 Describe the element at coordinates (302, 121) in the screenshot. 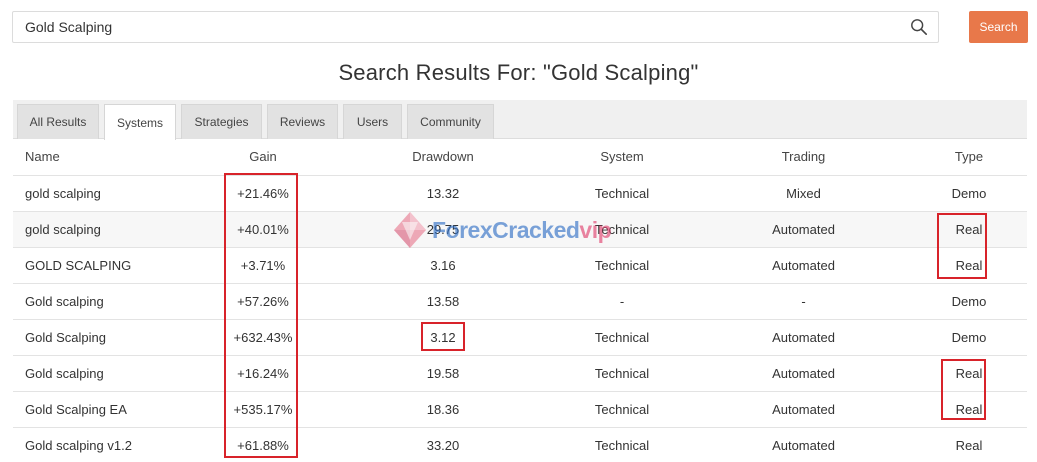

I see `tab-reviews: Reviews` at that location.